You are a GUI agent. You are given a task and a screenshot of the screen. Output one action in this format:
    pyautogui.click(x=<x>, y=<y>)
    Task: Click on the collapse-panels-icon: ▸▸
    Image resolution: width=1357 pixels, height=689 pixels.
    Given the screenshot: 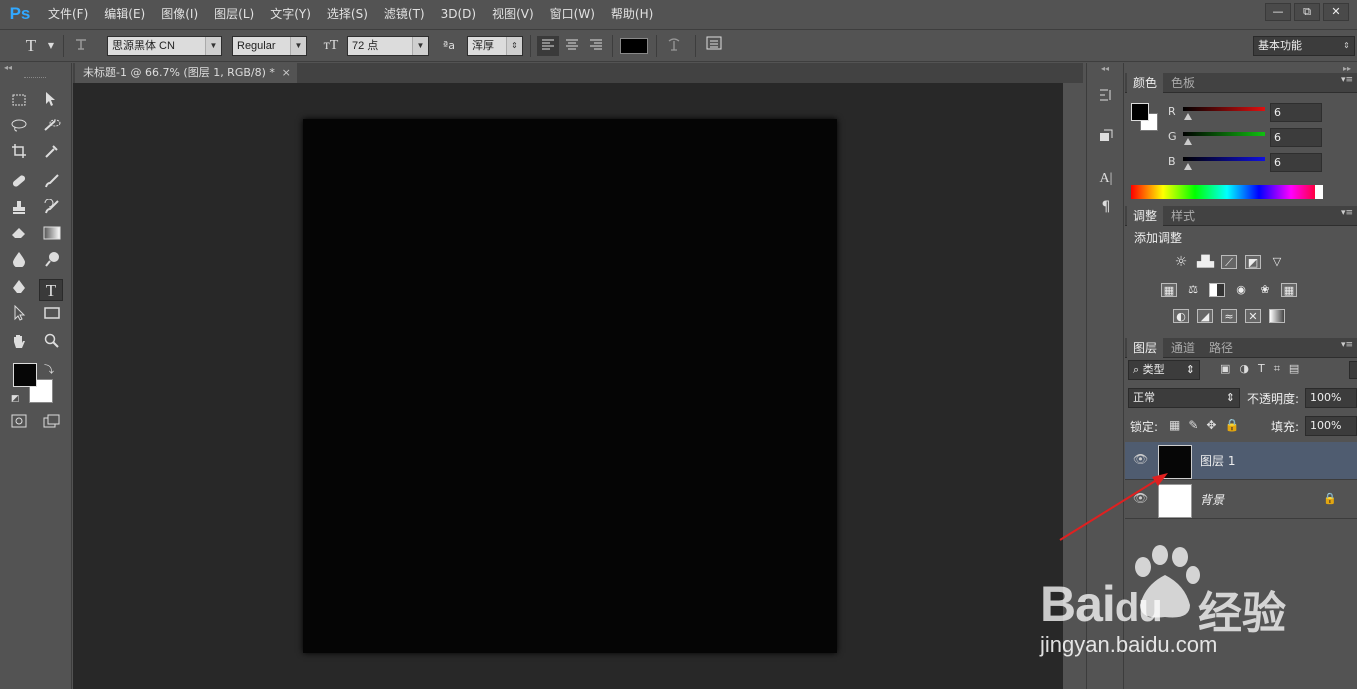 What is the action you would take?
    pyautogui.click(x=1347, y=68)
    